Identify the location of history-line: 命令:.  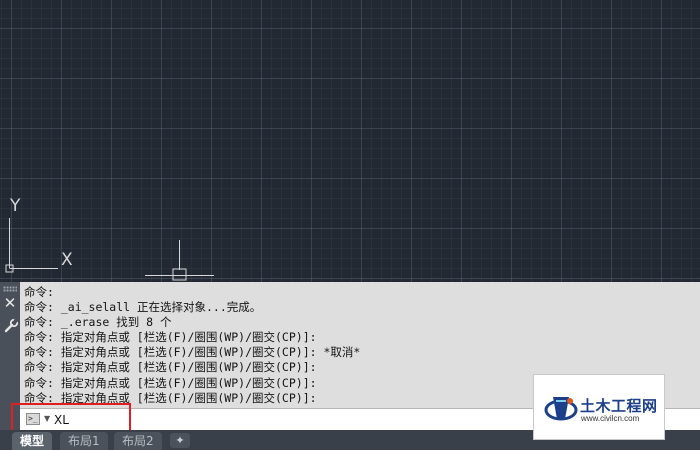
(39, 292).